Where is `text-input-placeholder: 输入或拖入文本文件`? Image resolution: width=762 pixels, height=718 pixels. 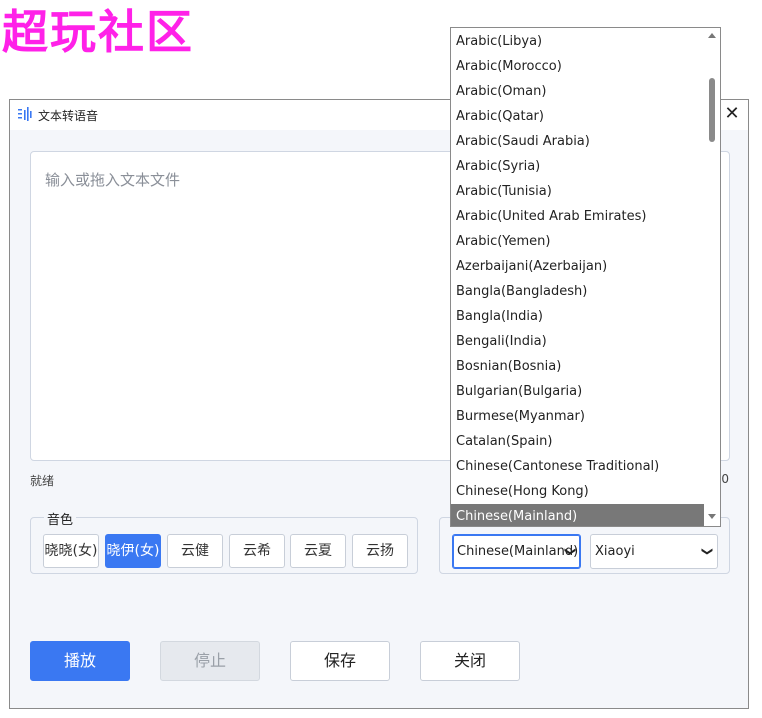
text-input-placeholder: 输入或拖入文本文件 is located at coordinates (113, 180).